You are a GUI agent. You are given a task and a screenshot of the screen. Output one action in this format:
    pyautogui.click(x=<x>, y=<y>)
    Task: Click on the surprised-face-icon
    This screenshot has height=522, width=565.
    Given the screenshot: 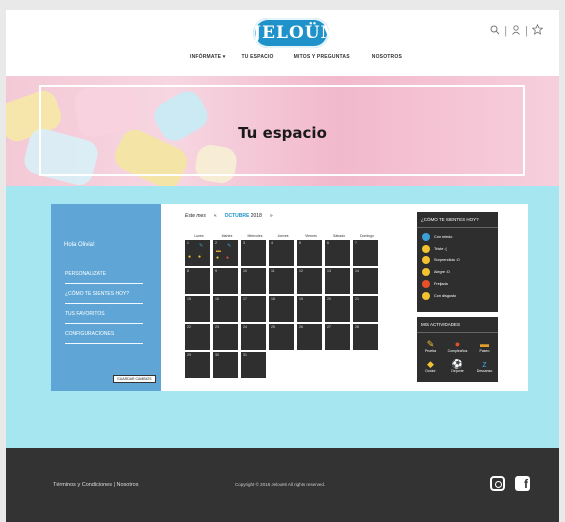 What is the action you would take?
    pyautogui.click(x=426, y=260)
    